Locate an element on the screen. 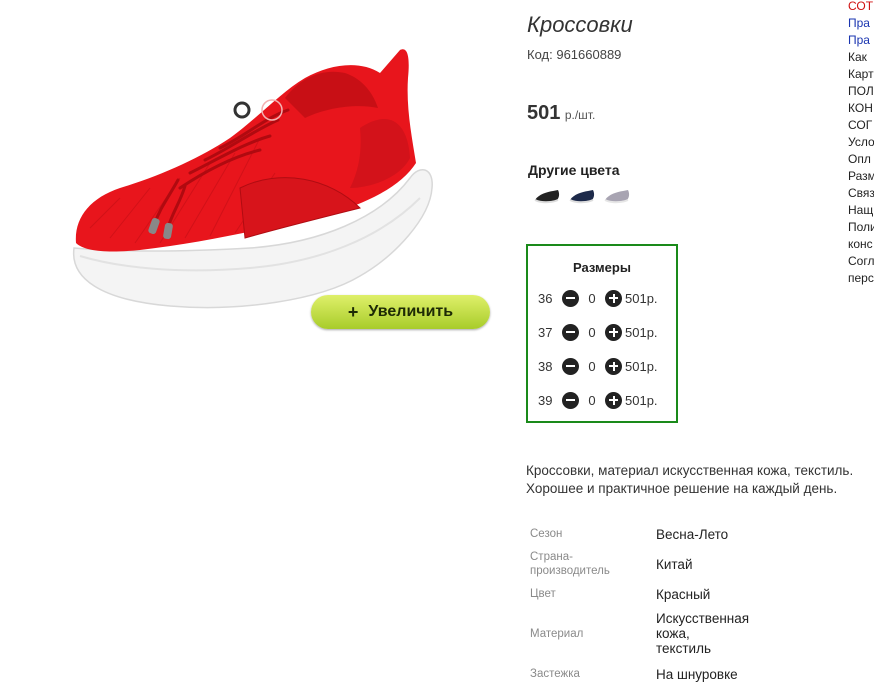  code-value: 961660889 is located at coordinates (589, 54).